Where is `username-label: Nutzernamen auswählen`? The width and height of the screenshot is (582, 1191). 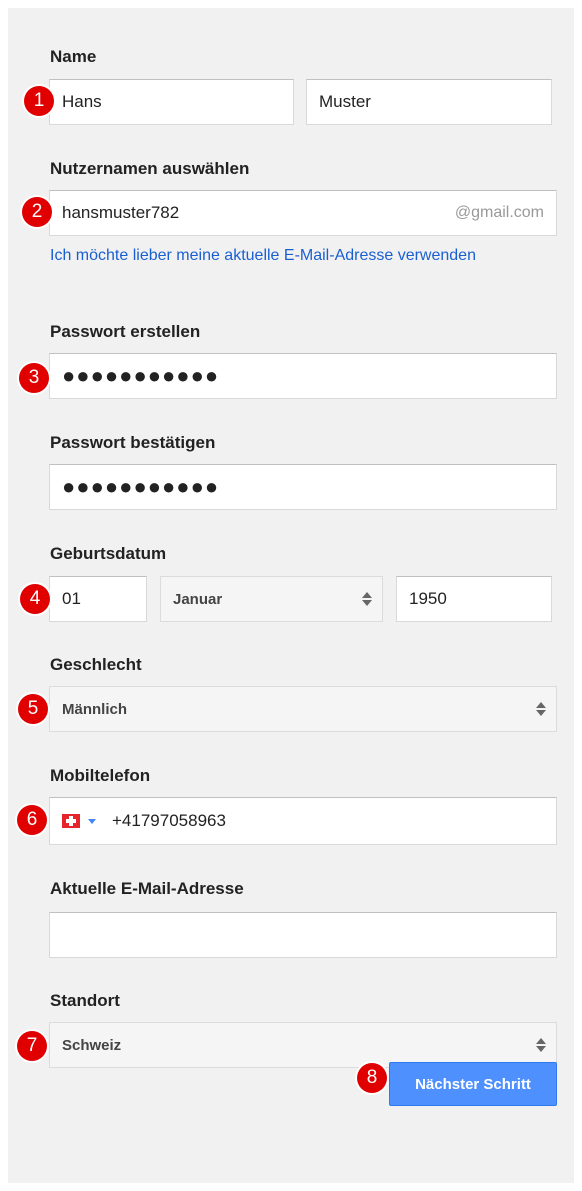 username-label: Nutzernamen auswählen is located at coordinates (150, 168).